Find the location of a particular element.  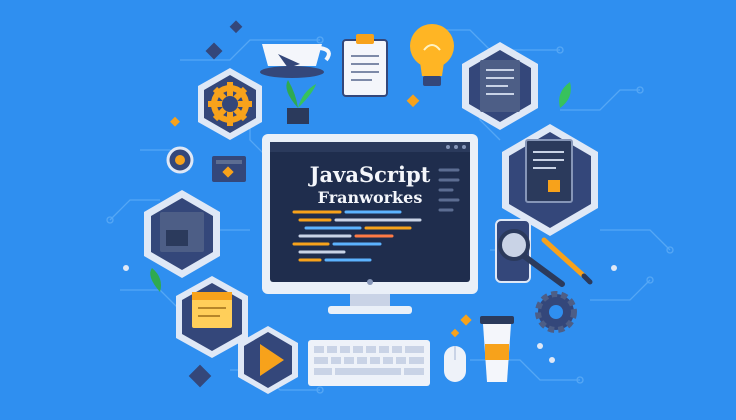

mini-window-icon is located at coordinates (229, 169).